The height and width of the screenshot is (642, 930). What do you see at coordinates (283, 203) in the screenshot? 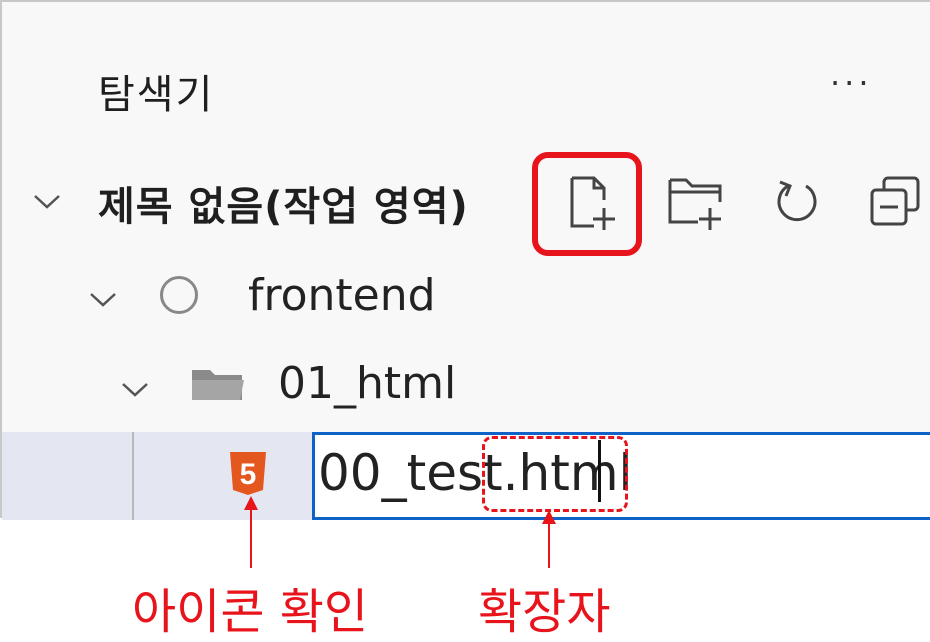
I see `workspace-label: 제목 없음(작업 영역)` at bounding box center [283, 203].